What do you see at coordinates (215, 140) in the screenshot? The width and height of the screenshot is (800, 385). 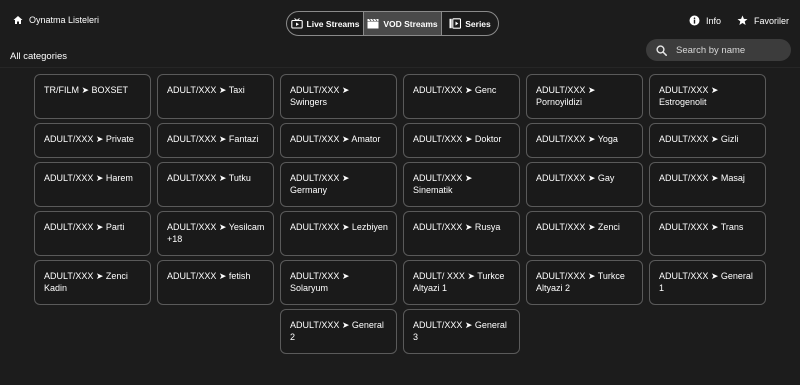 I see `category-card: ADULT/XXX ➤ Fantazi` at bounding box center [215, 140].